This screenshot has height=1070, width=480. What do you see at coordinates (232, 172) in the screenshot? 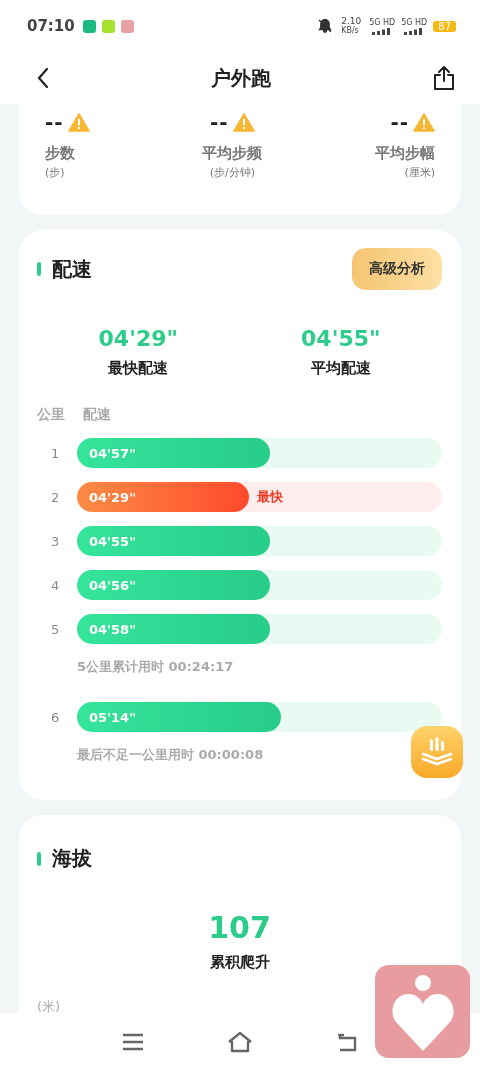
I see `metric-unit: (步/分钟)` at bounding box center [232, 172].